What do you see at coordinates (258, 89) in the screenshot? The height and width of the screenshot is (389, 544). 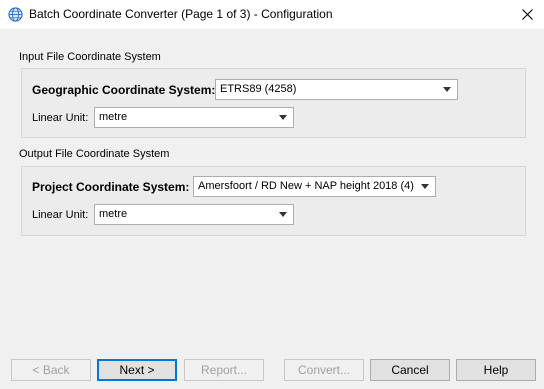 I see `input-system-value: ETRS89 (4258)` at bounding box center [258, 89].